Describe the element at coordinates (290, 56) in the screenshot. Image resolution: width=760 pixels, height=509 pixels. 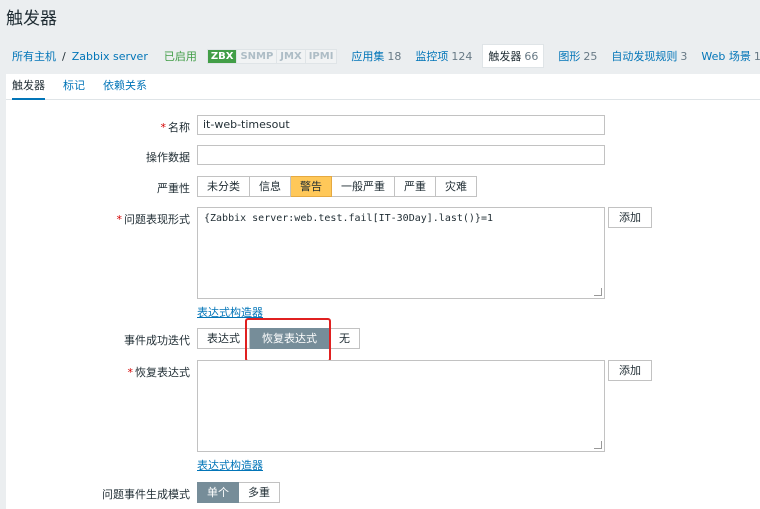
I see `badge-jmx: JMX` at that location.